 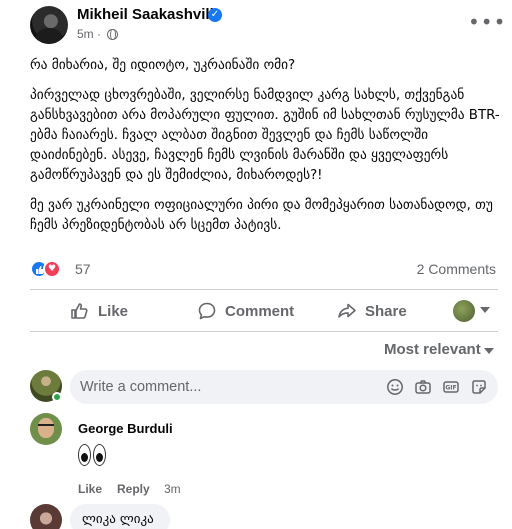 I want to click on comment-time: 3m, so click(x=172, y=489).